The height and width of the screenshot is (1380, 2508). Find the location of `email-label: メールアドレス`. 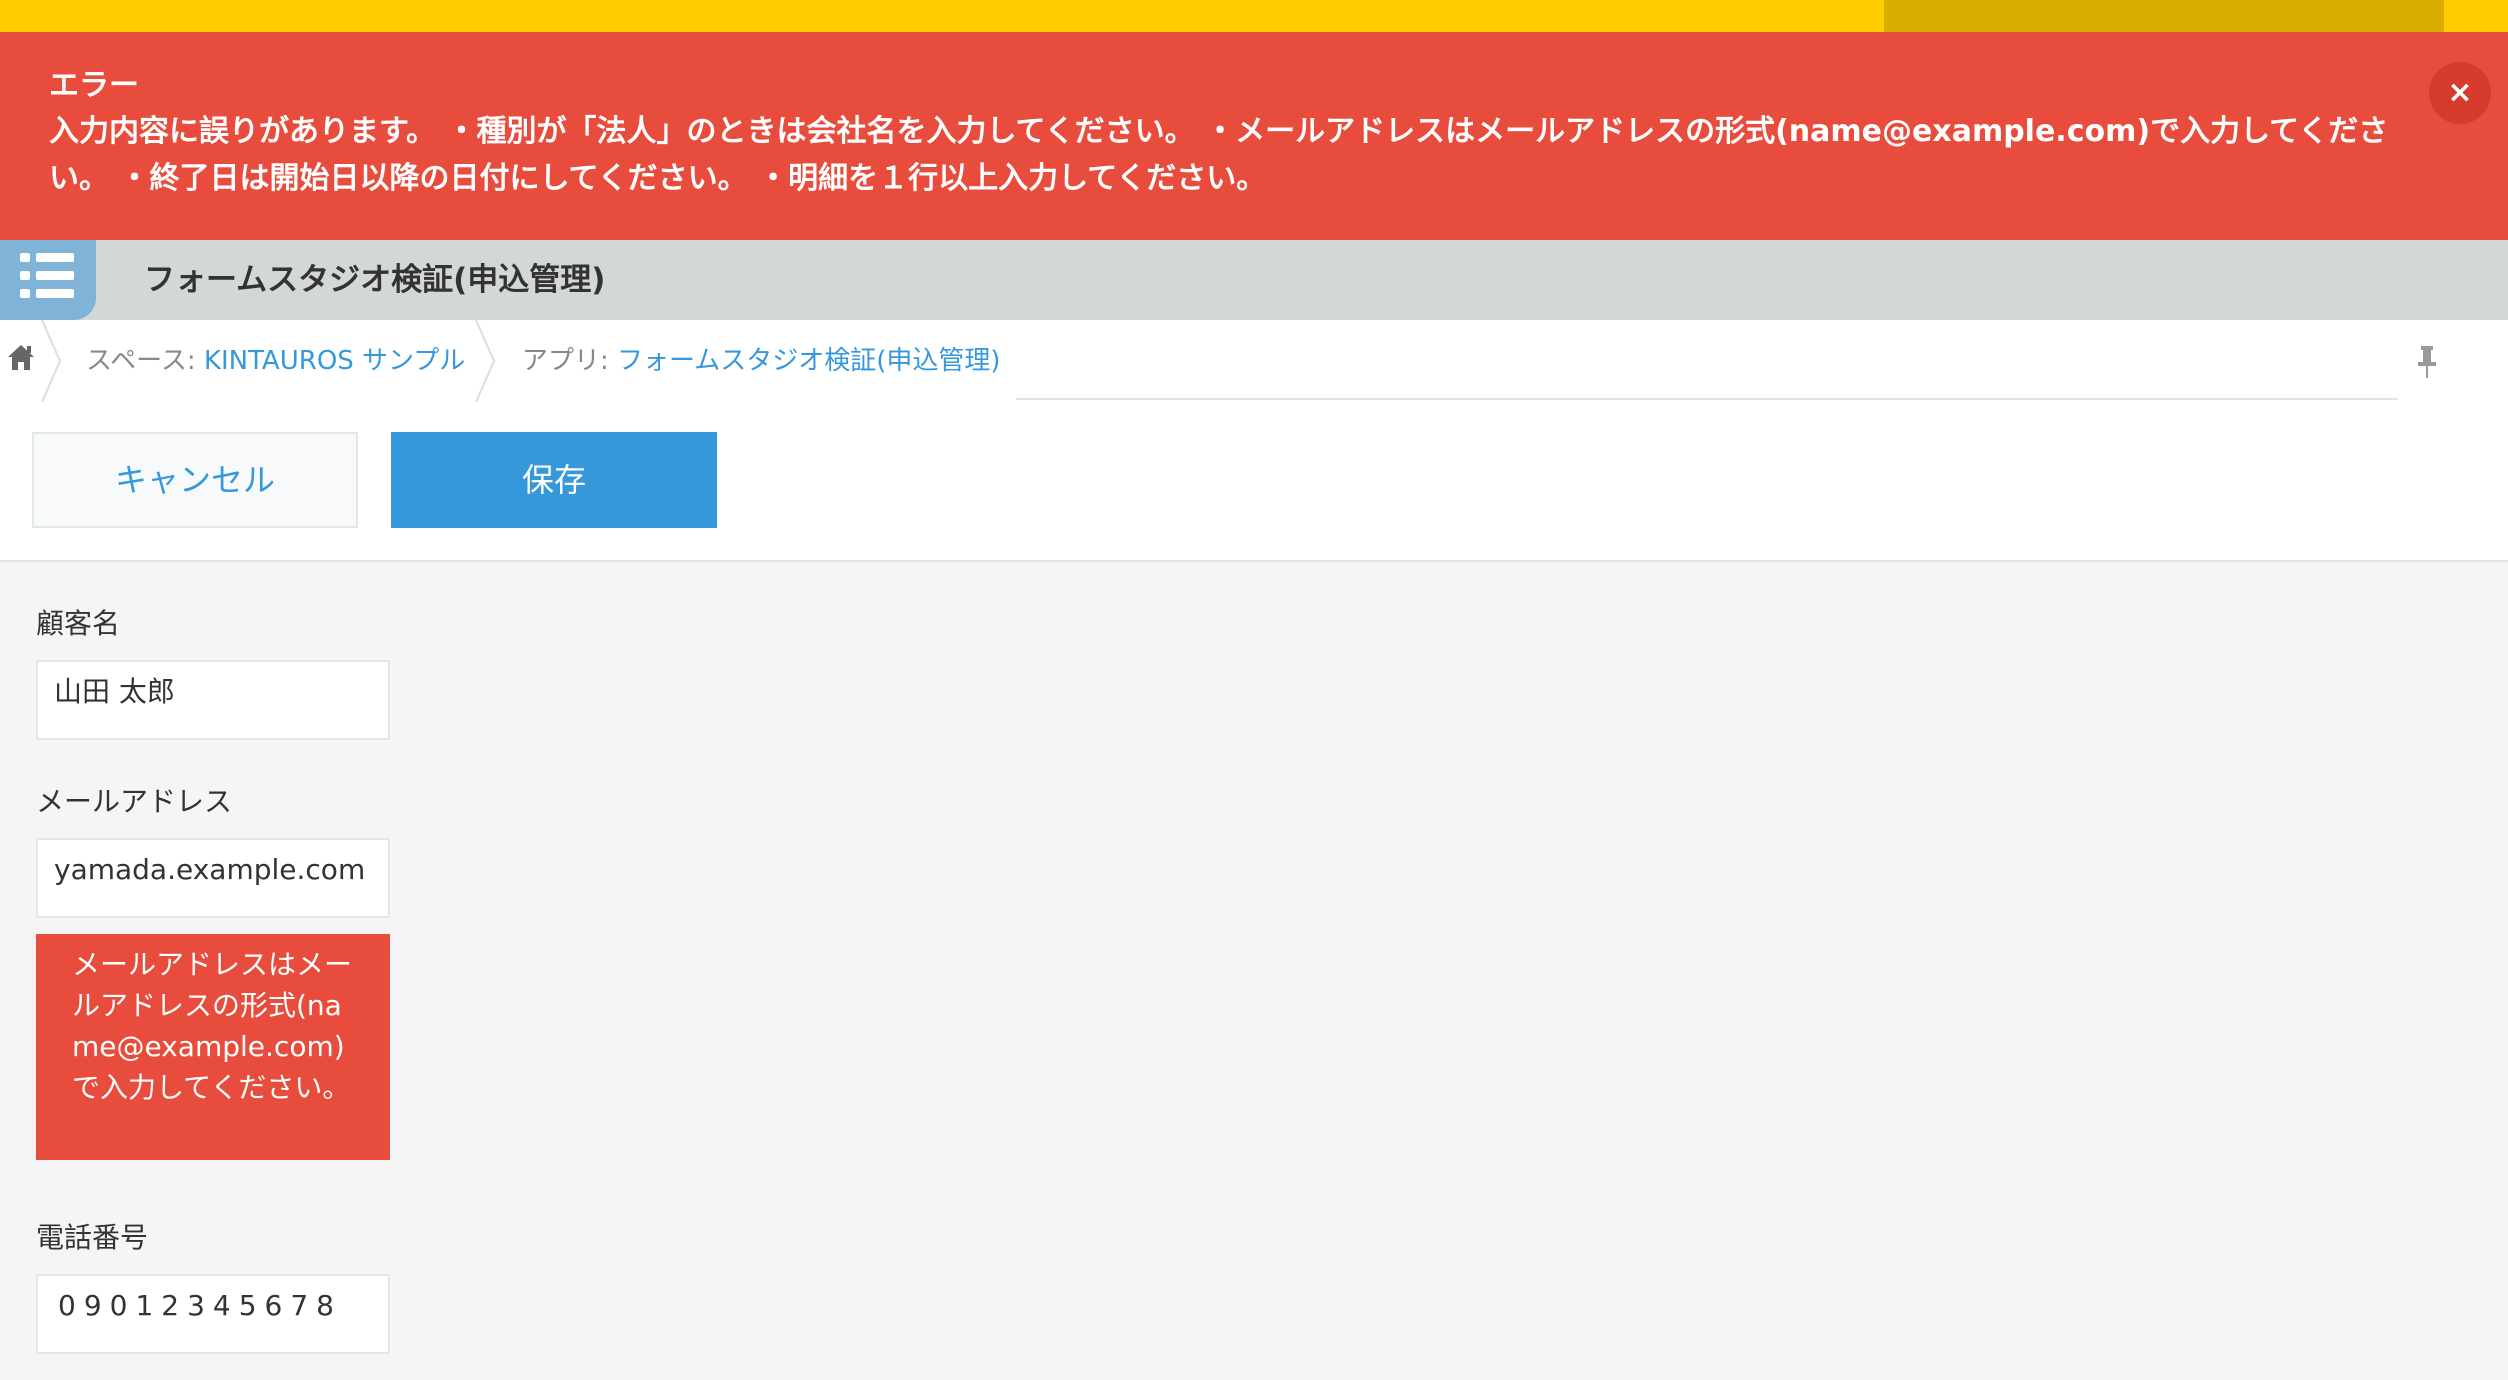

email-label: メールアドレス is located at coordinates (134, 801).